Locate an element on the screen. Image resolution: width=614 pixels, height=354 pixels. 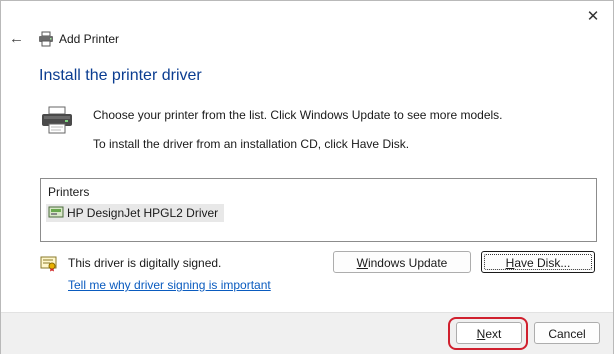
printer-driver-icon is located at coordinates (56, 213).